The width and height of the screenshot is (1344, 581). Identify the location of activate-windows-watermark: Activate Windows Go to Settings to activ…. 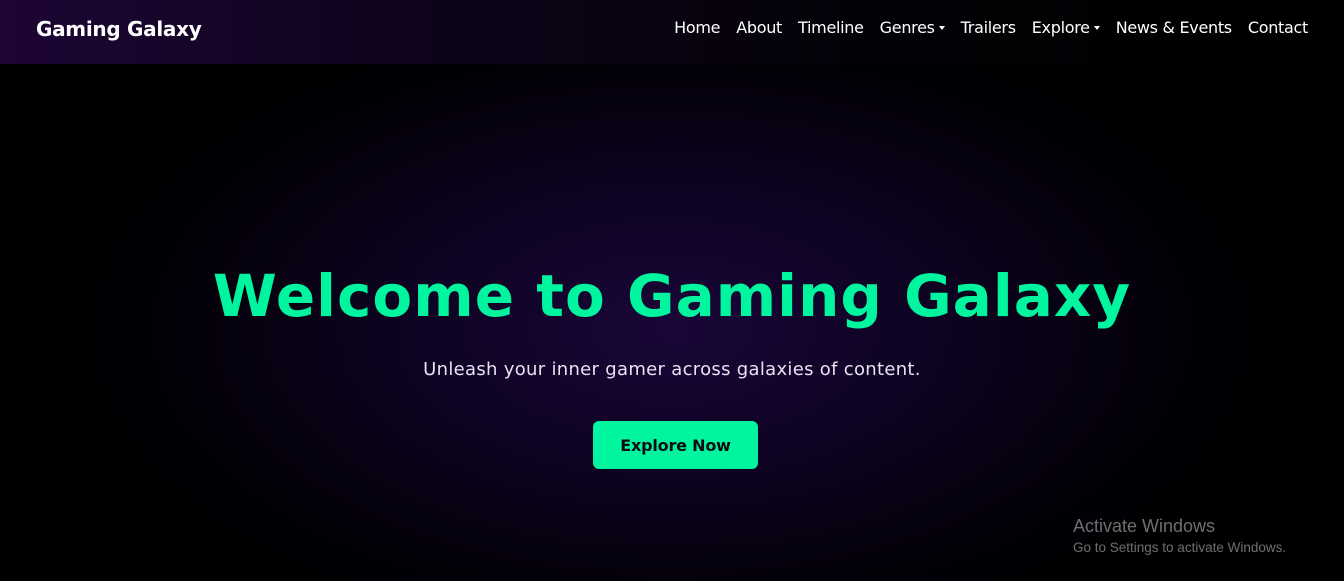
(1179, 537).